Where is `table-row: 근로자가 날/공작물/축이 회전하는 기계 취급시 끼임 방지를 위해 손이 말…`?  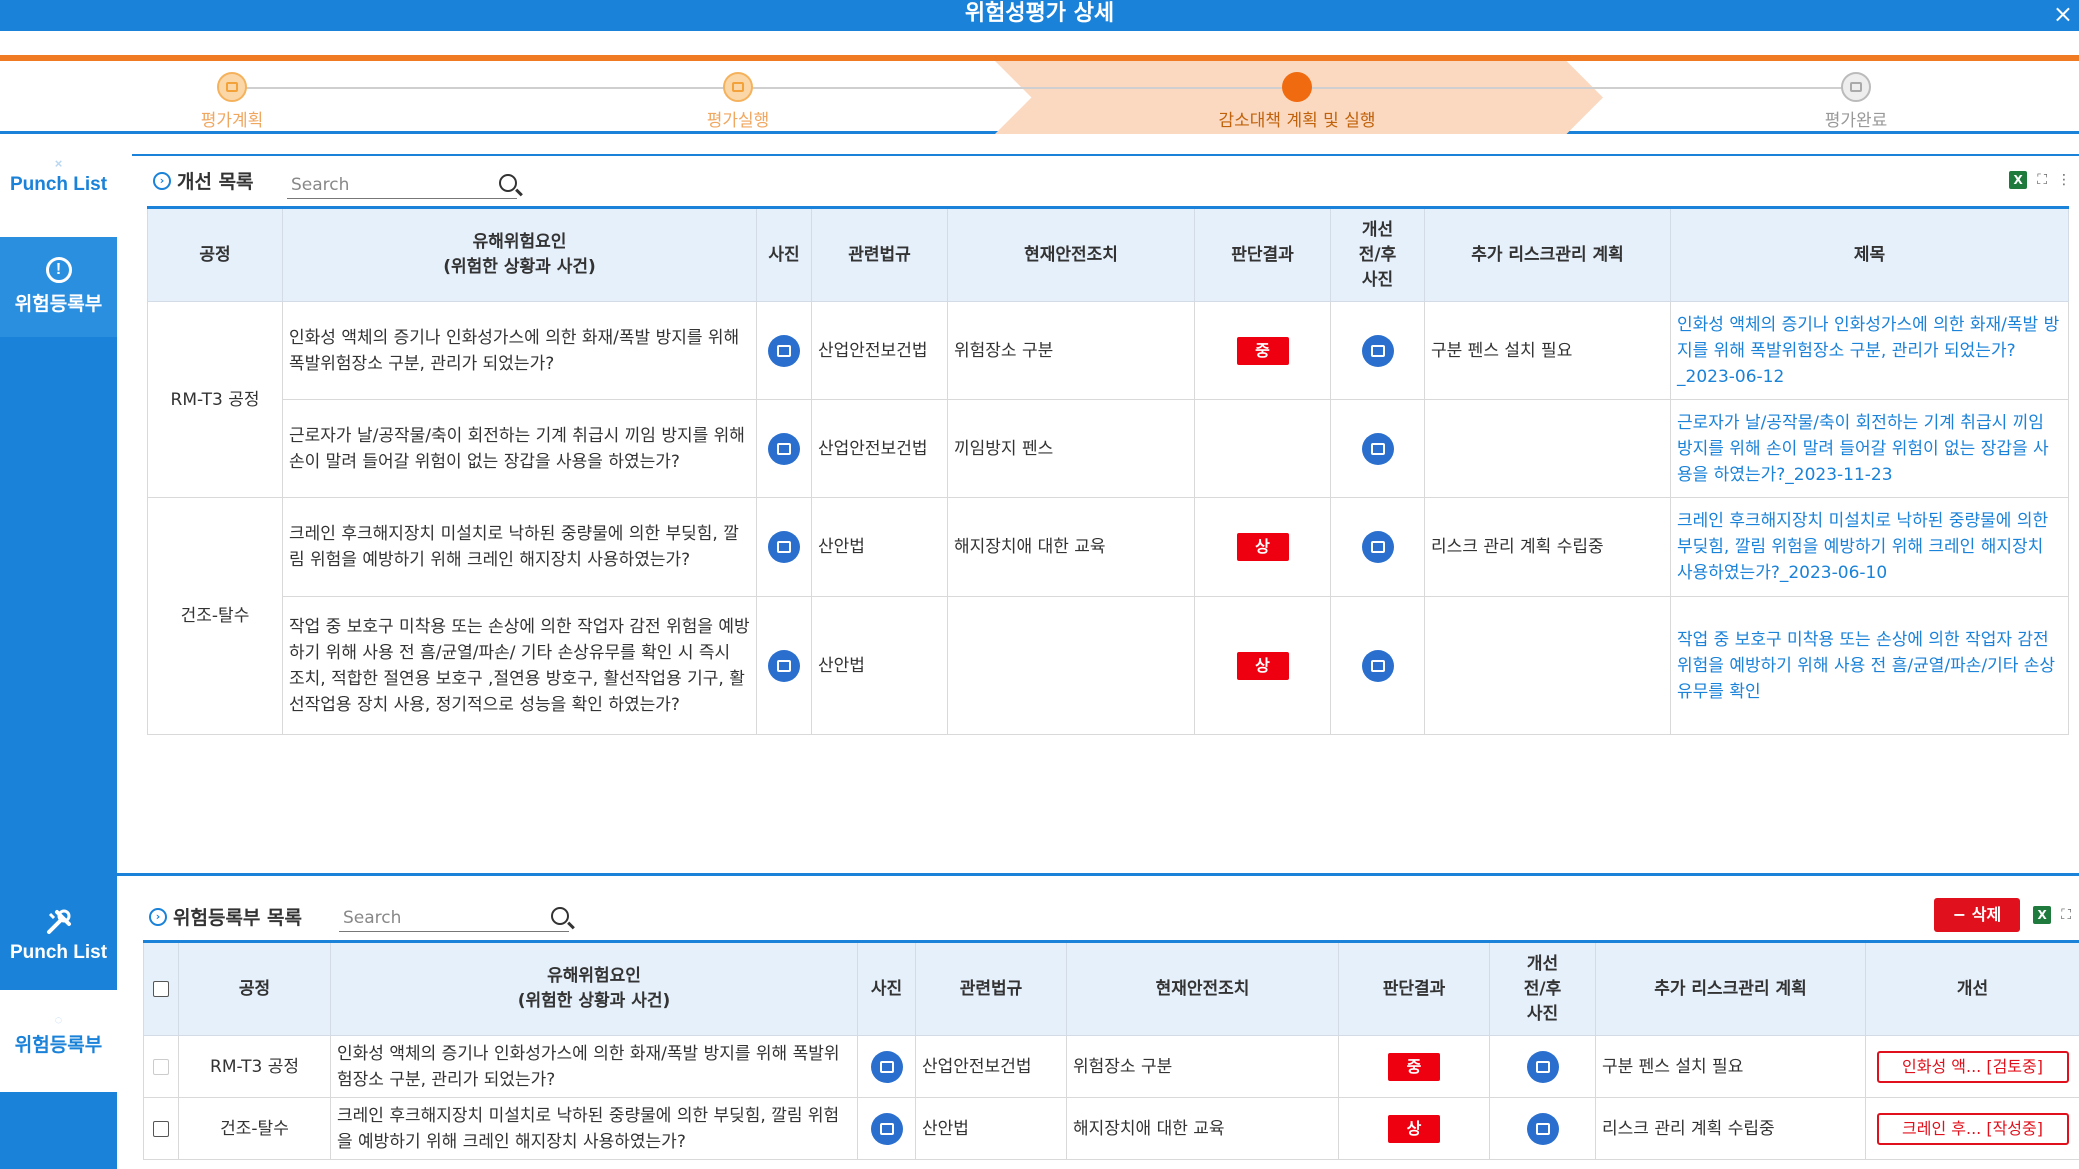 table-row: 근로자가 날/공작물/축이 회전하는 기계 취급시 끼임 방지를 위해 손이 말… is located at coordinates (1108, 448).